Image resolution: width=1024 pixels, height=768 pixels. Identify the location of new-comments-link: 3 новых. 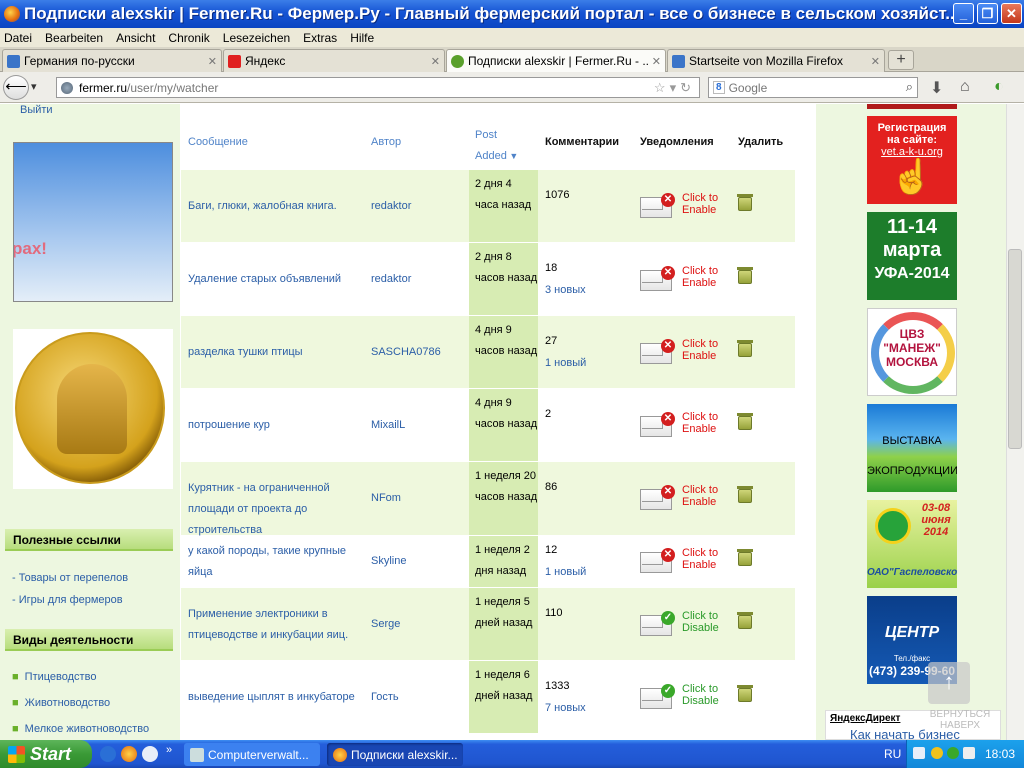
(565, 290).